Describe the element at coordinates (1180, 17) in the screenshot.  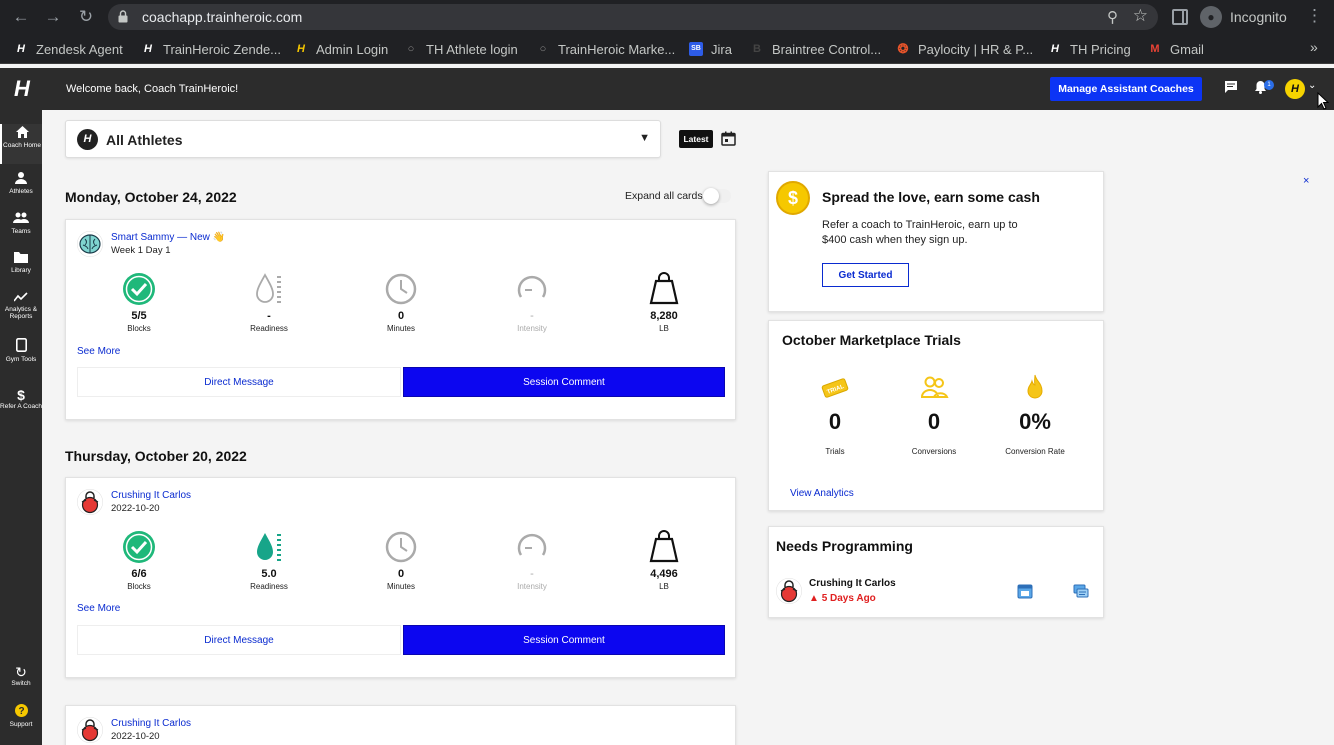
I see `side-panel-icon` at that location.